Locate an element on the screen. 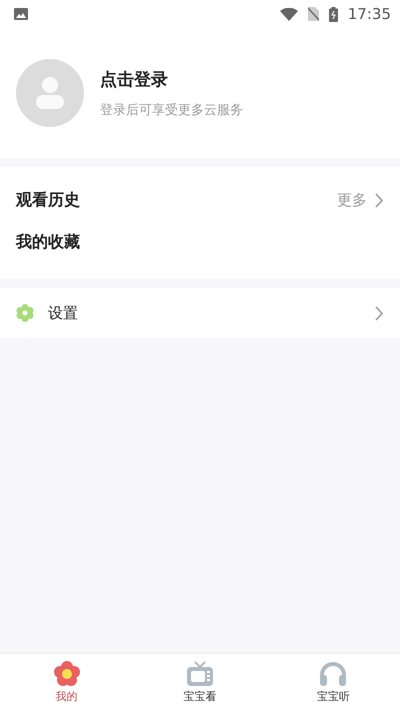  image-icon is located at coordinates (21, 14).